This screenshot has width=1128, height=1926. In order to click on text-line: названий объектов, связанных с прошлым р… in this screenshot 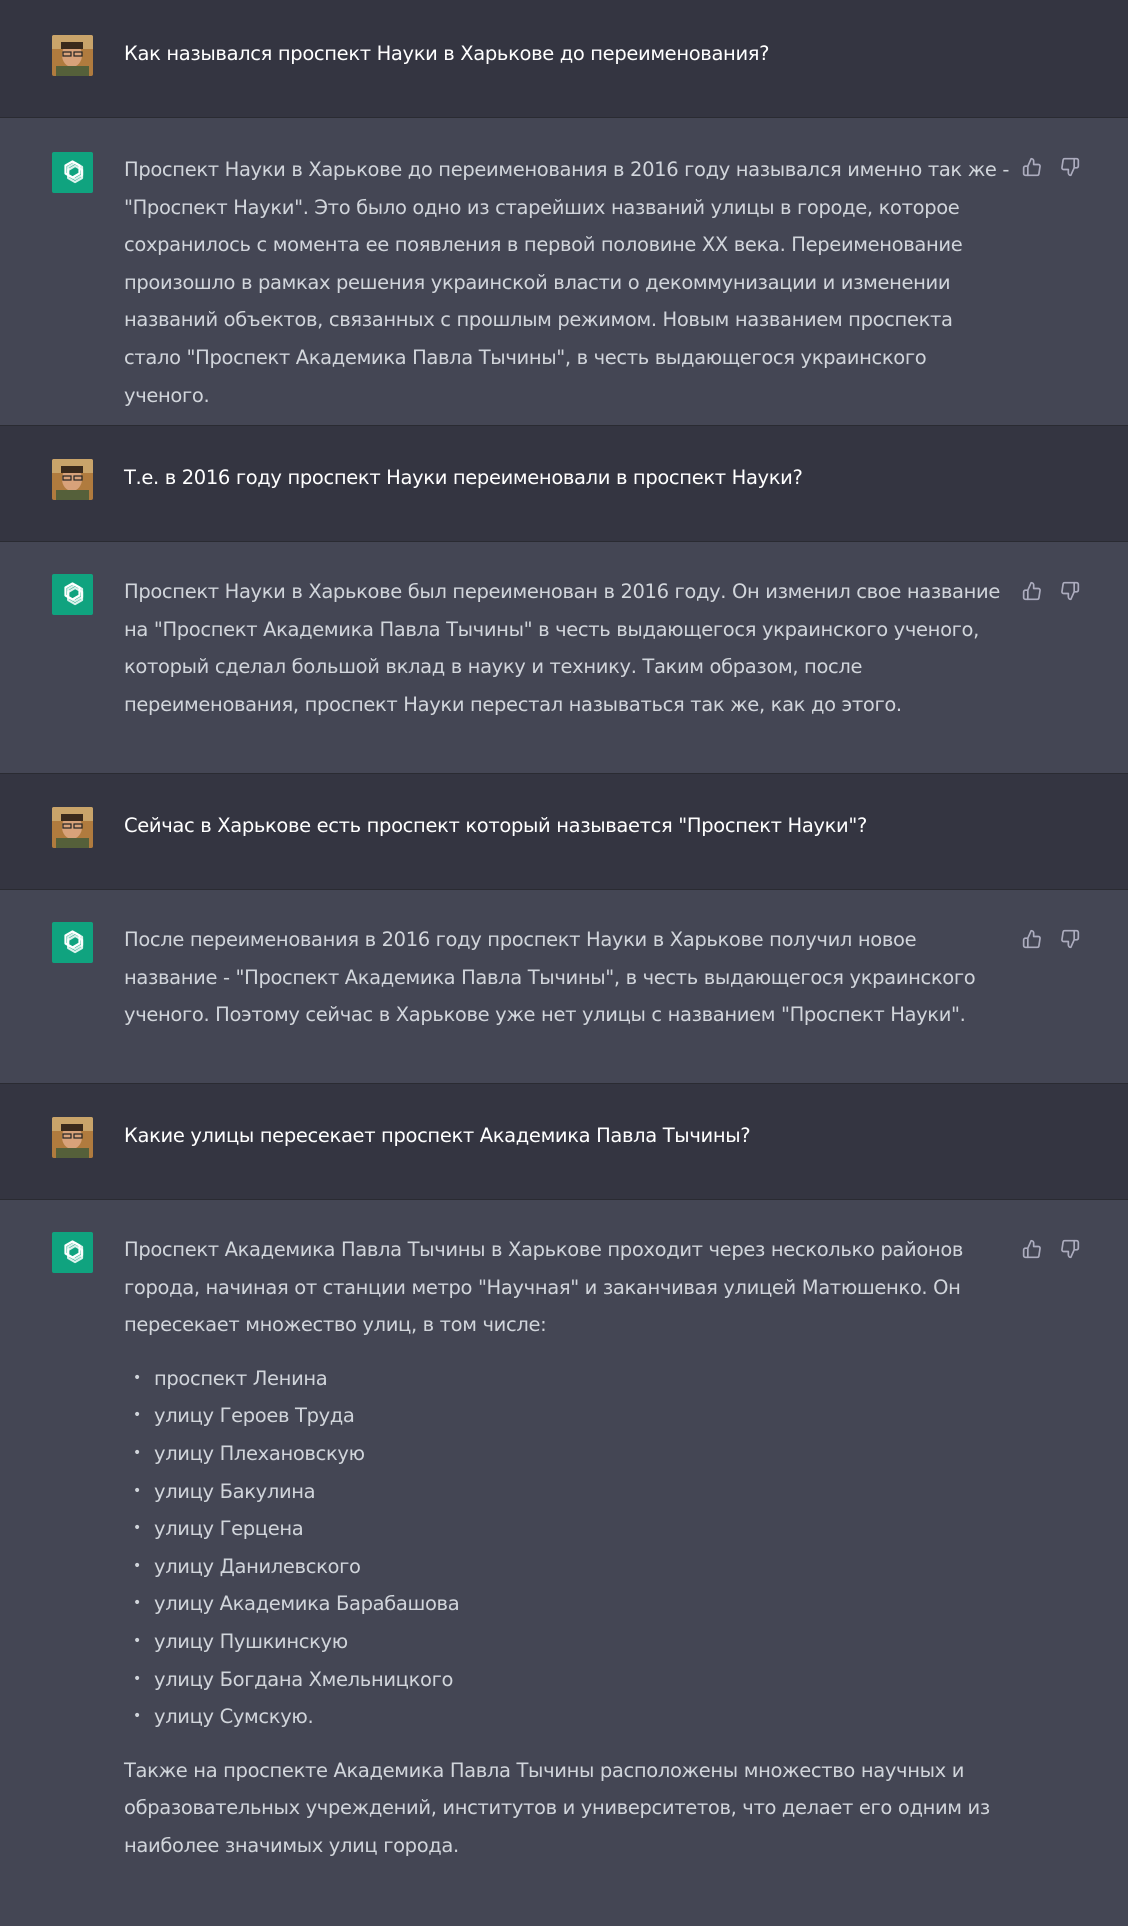, I will do `click(538, 320)`.